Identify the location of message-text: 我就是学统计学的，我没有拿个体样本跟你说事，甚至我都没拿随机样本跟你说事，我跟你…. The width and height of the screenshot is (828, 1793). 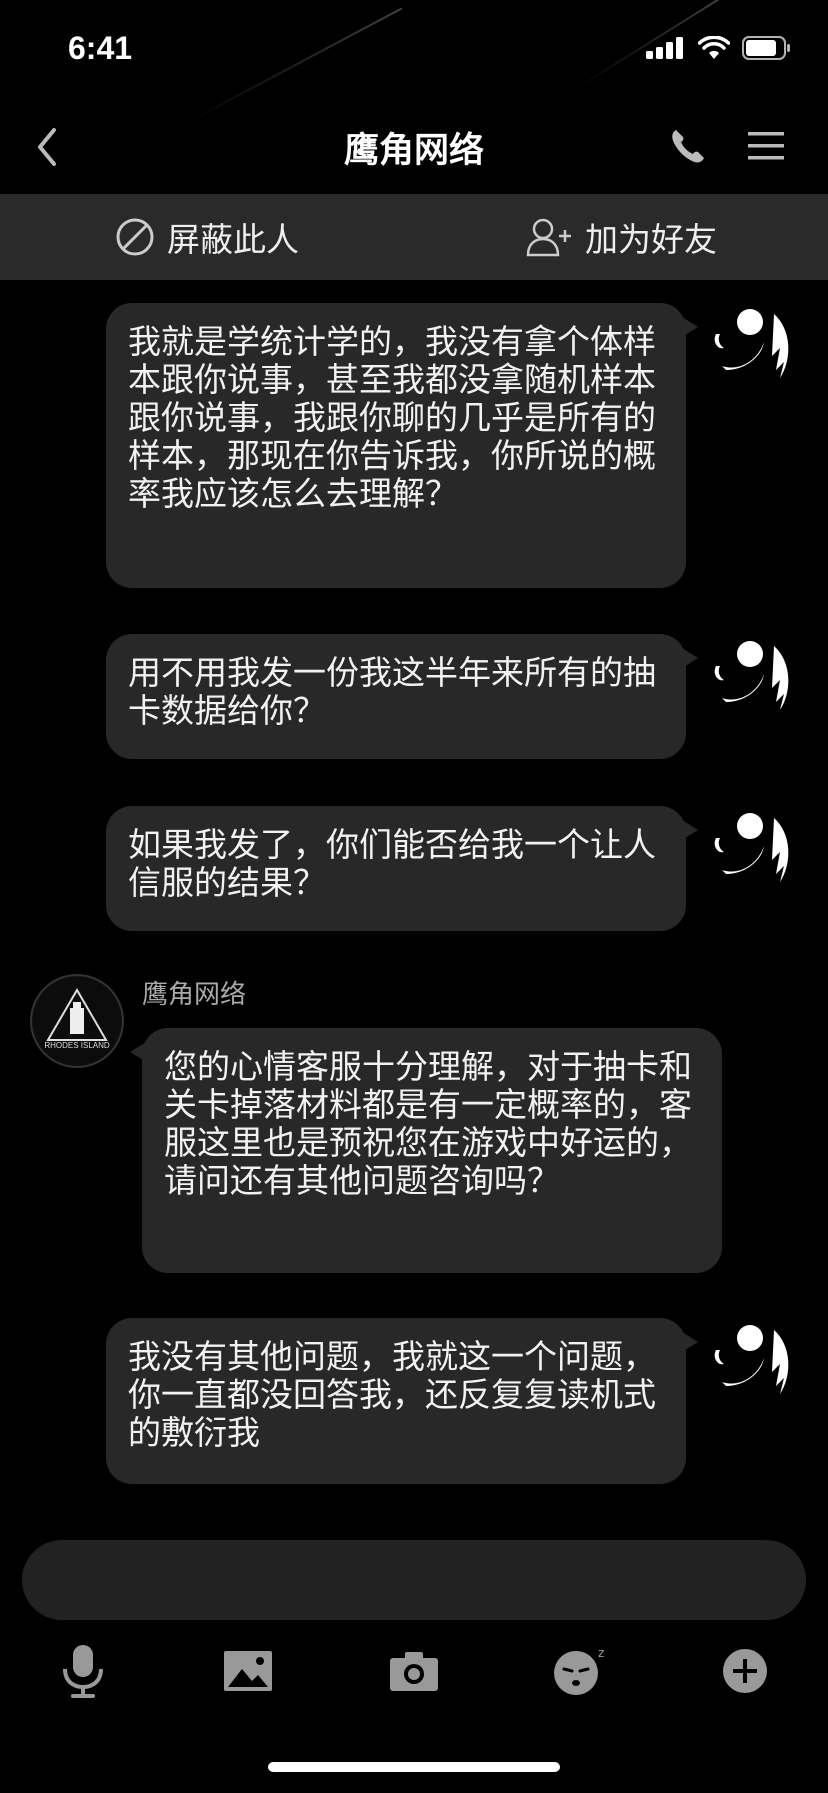
(392, 417).